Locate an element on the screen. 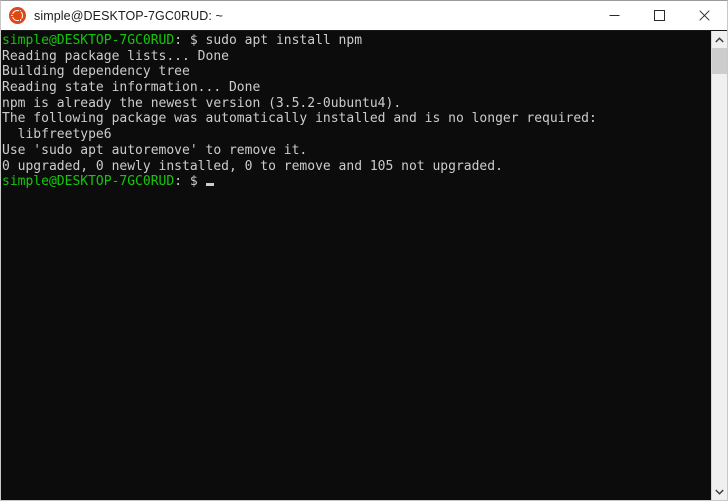 The image size is (728, 501). terminal-scrollbar is located at coordinates (719, 265).